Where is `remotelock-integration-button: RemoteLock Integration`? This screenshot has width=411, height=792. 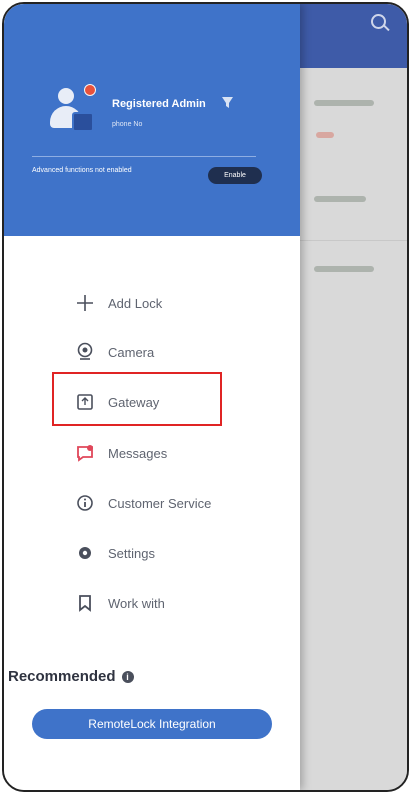
remotelock-integration-button: RemoteLock Integration is located at coordinates (152, 724).